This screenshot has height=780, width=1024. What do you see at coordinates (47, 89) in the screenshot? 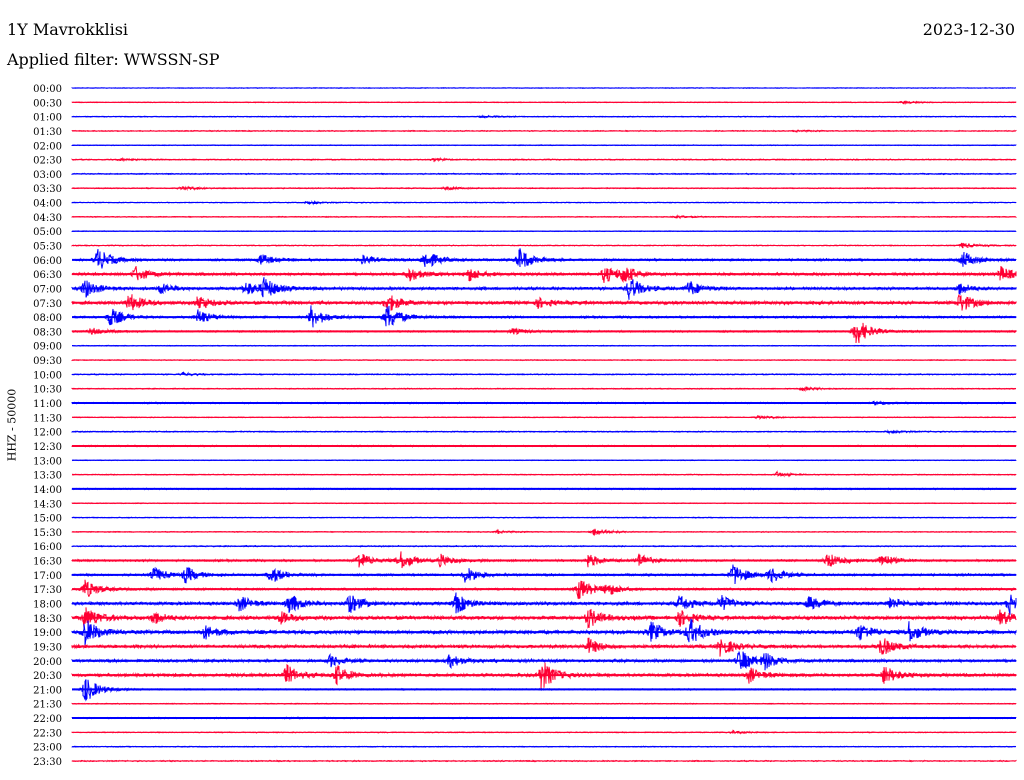
I see `row-time-label: 00:00` at bounding box center [47, 89].